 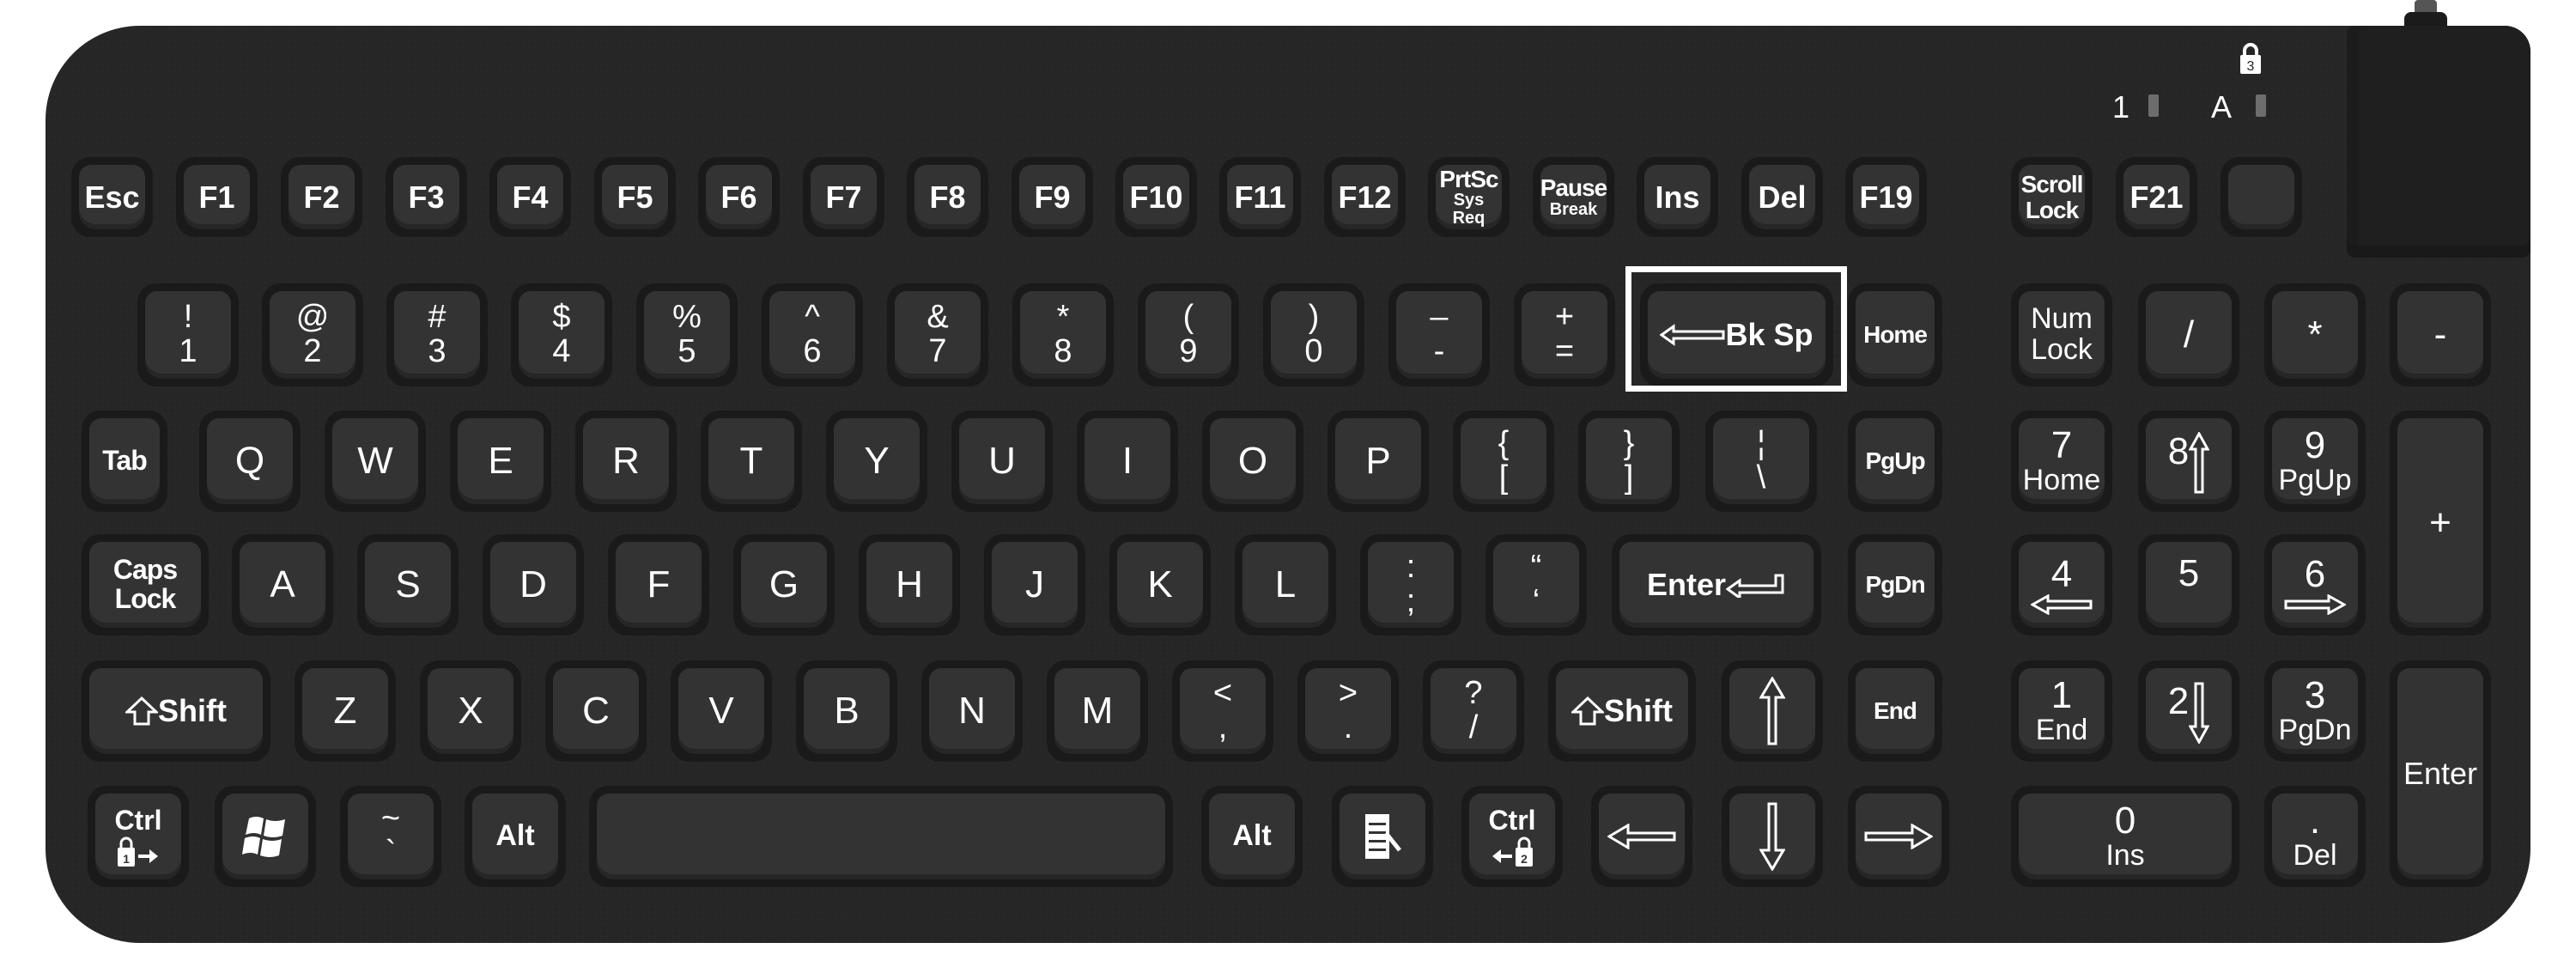 What do you see at coordinates (1127, 462) in the screenshot?
I see `key-i: I` at bounding box center [1127, 462].